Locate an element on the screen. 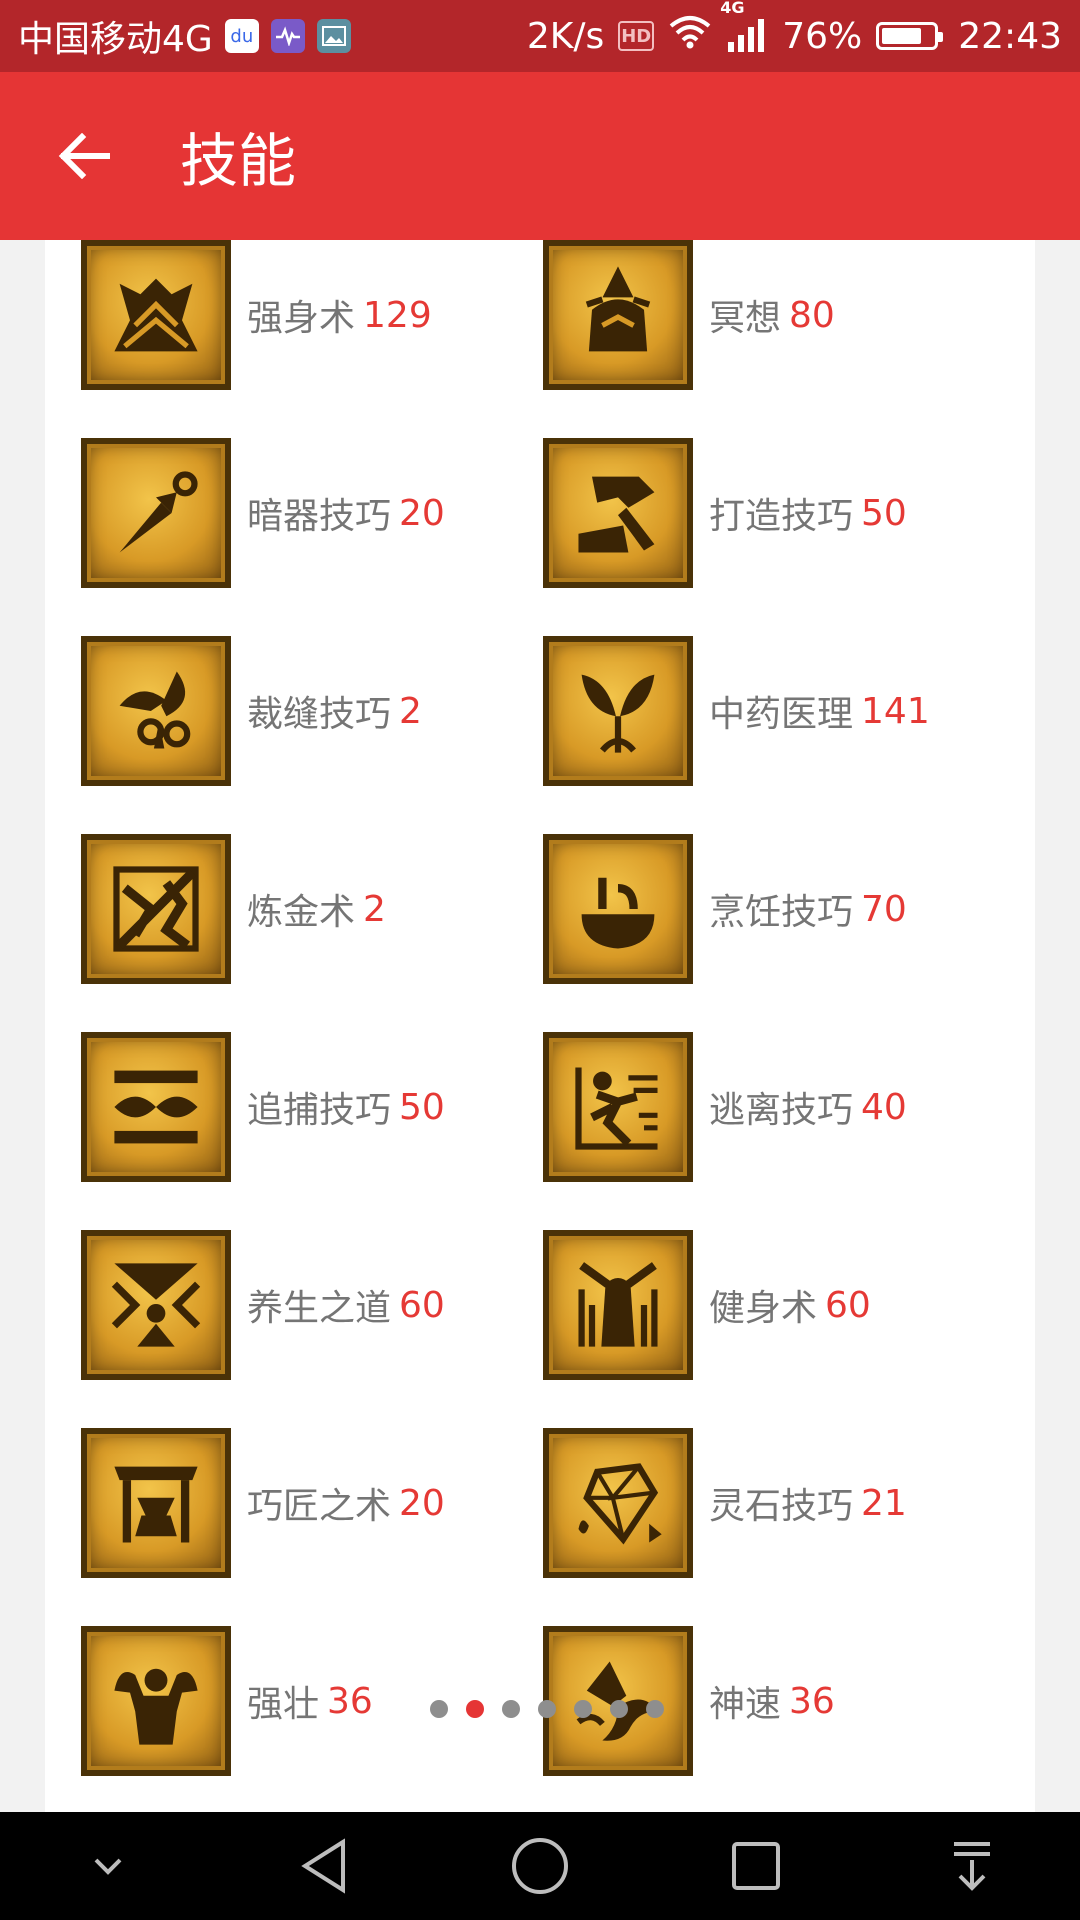  hide-nav-button is located at coordinates (108, 1866).